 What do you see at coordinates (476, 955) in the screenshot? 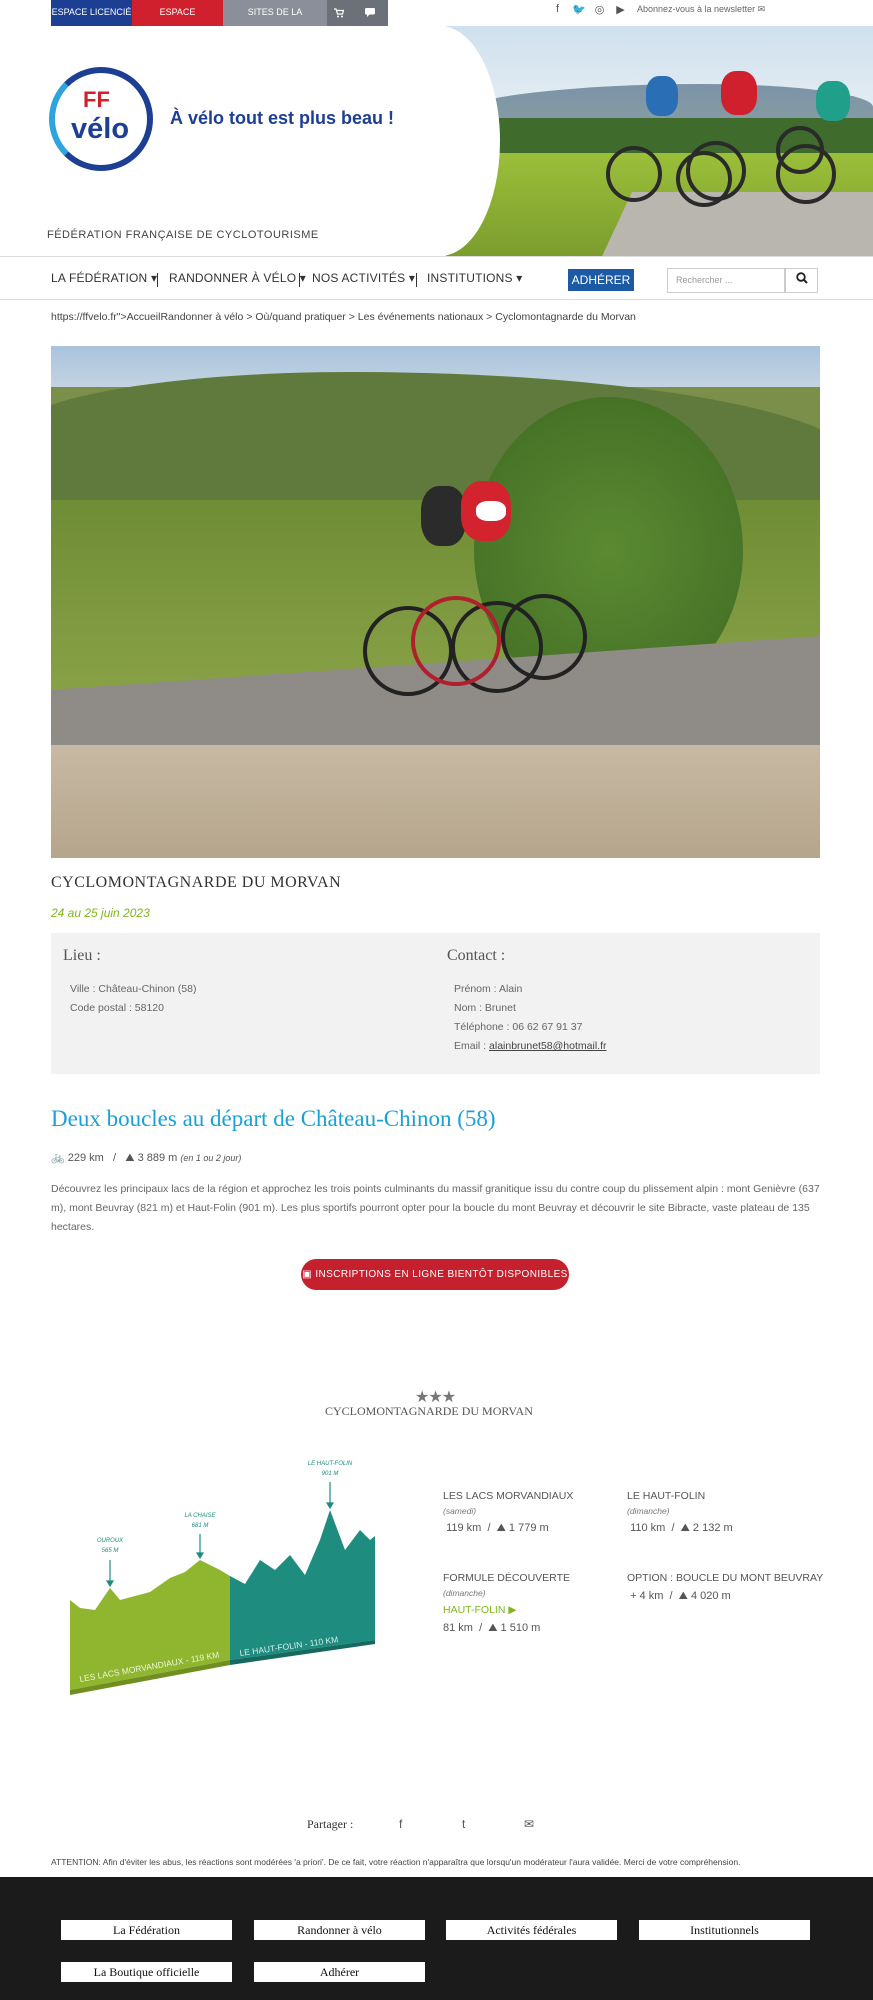
I see `contact-heading: Contact :` at bounding box center [476, 955].